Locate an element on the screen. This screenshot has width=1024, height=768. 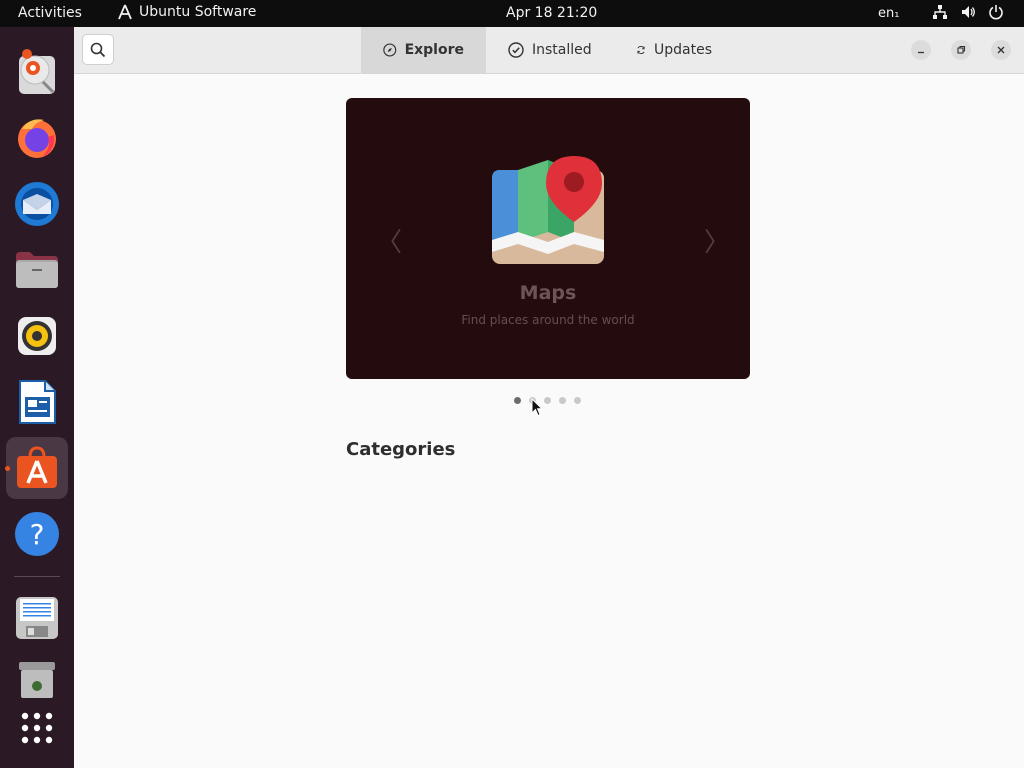
volume-icon is located at coordinates (968, 12).